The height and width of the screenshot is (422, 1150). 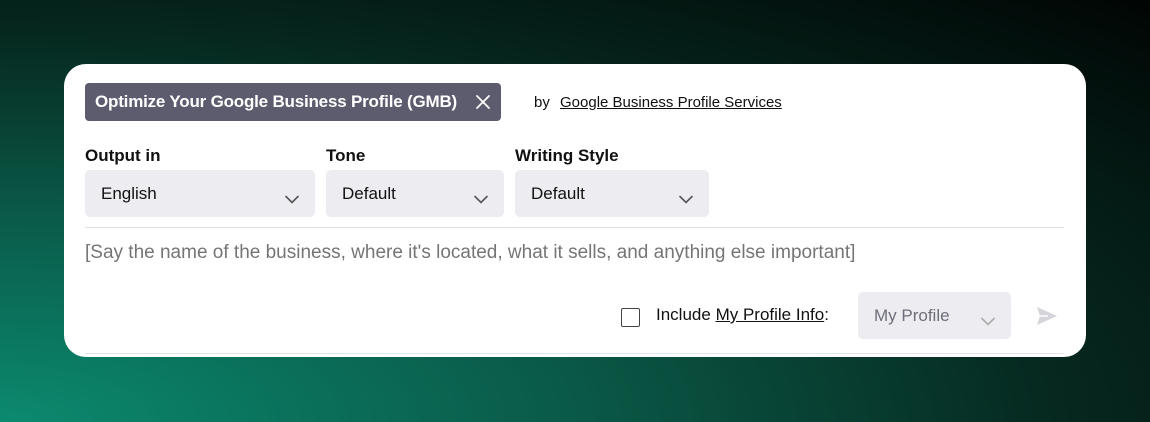 I want to click on colon-text: :, so click(x=826, y=314).